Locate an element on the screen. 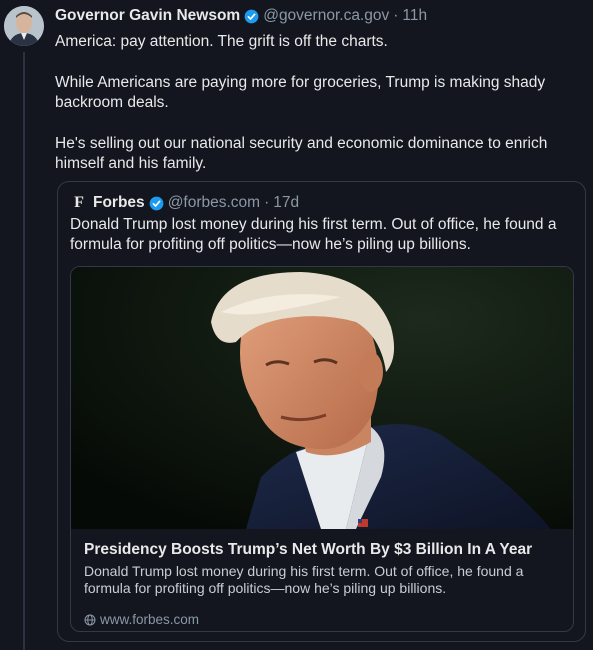 The width and height of the screenshot is (593, 650). thread-line is located at coordinates (24, 351).